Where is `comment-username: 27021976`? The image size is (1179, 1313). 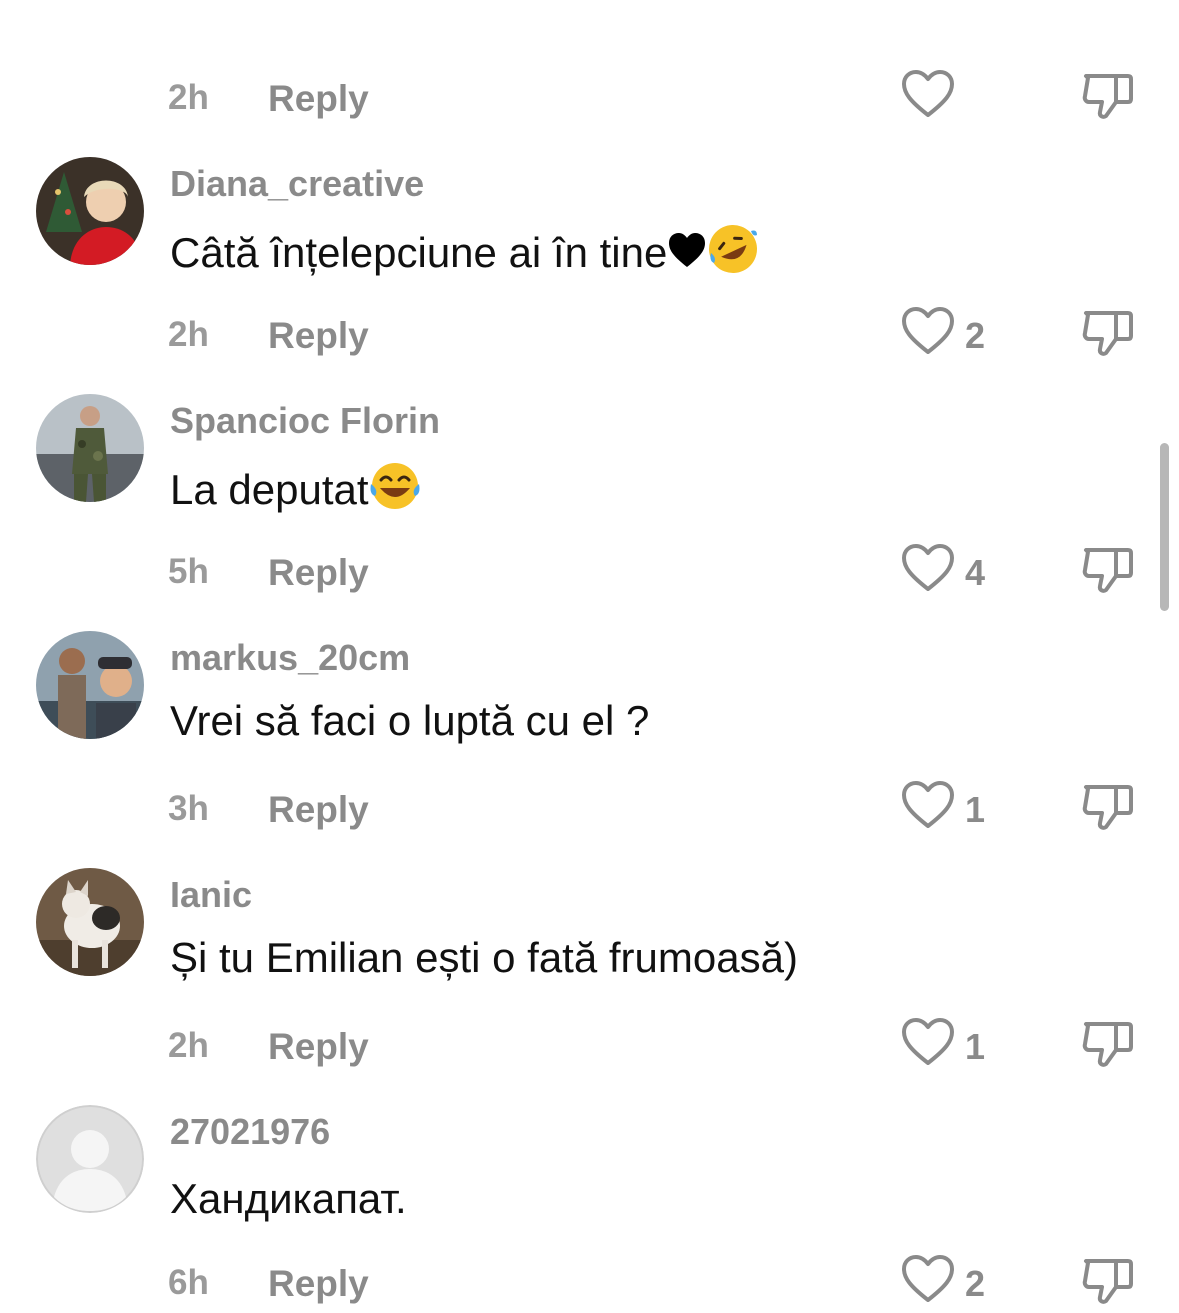
comment-username: 27021976 is located at coordinates (250, 1132).